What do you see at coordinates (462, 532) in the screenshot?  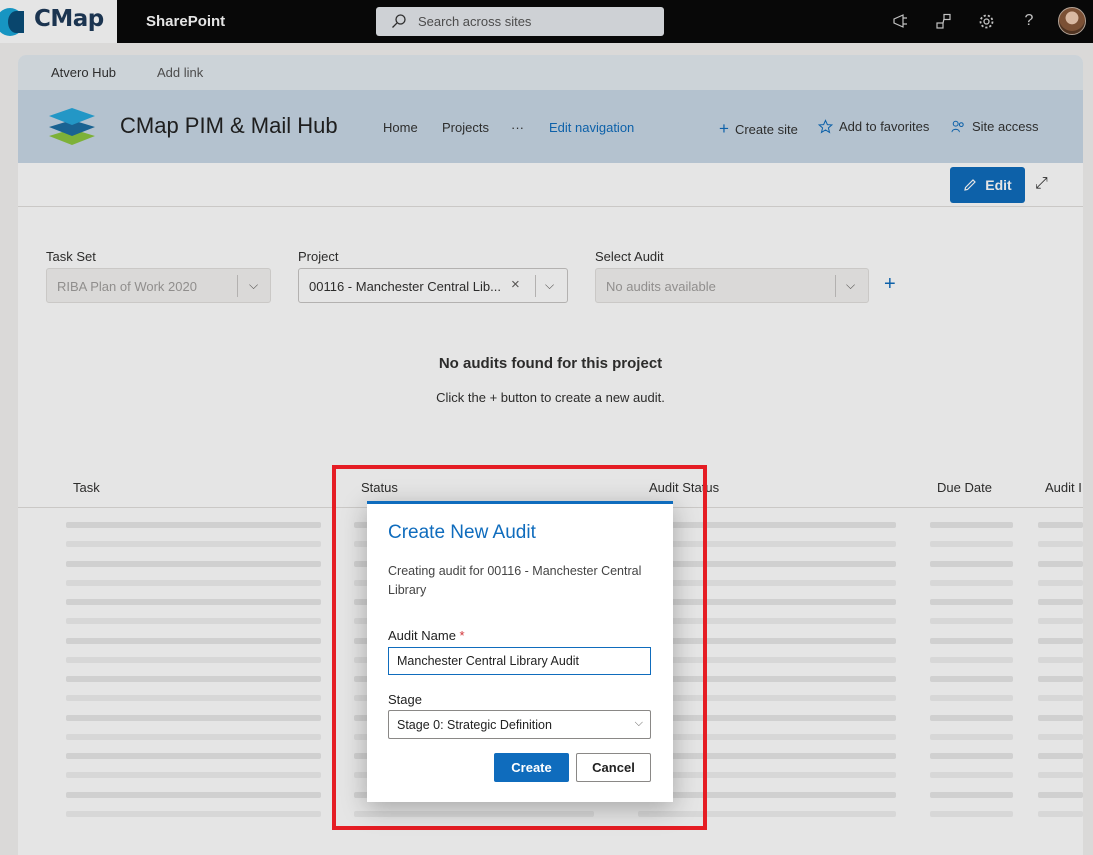 I see `dialog-title: Create New Audit` at bounding box center [462, 532].